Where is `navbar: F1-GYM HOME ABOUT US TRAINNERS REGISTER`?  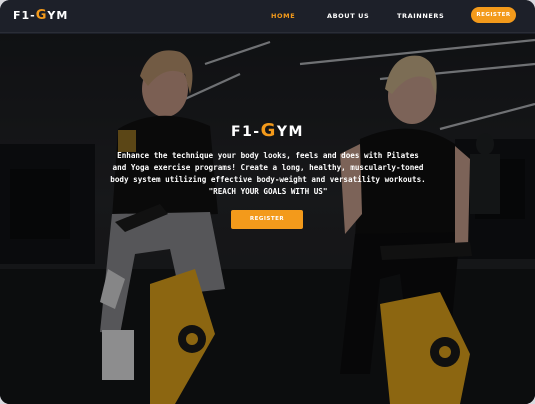
navbar: F1-GYM HOME ABOUT US TRAINNERS REGISTER is located at coordinates (267, 16).